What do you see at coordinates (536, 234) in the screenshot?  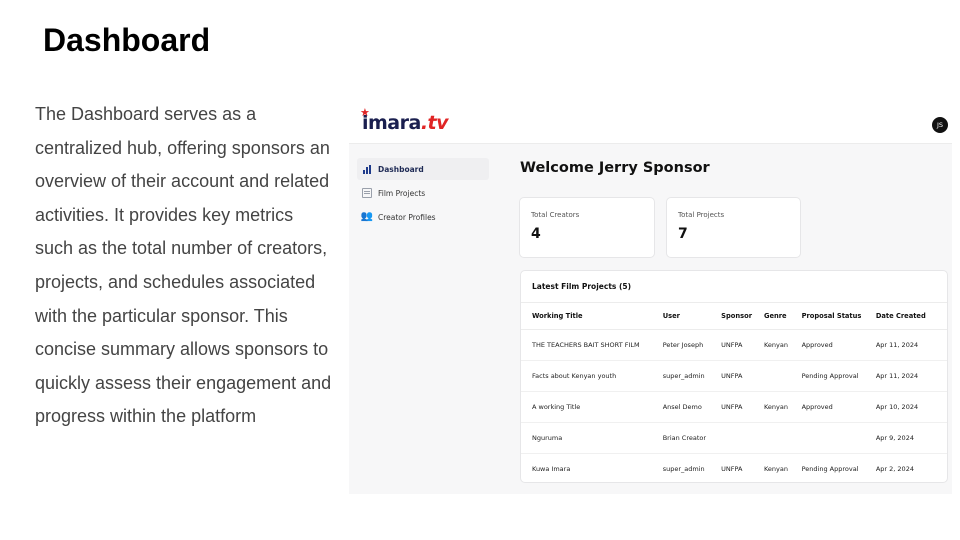 I see `stat-value: 4` at bounding box center [536, 234].